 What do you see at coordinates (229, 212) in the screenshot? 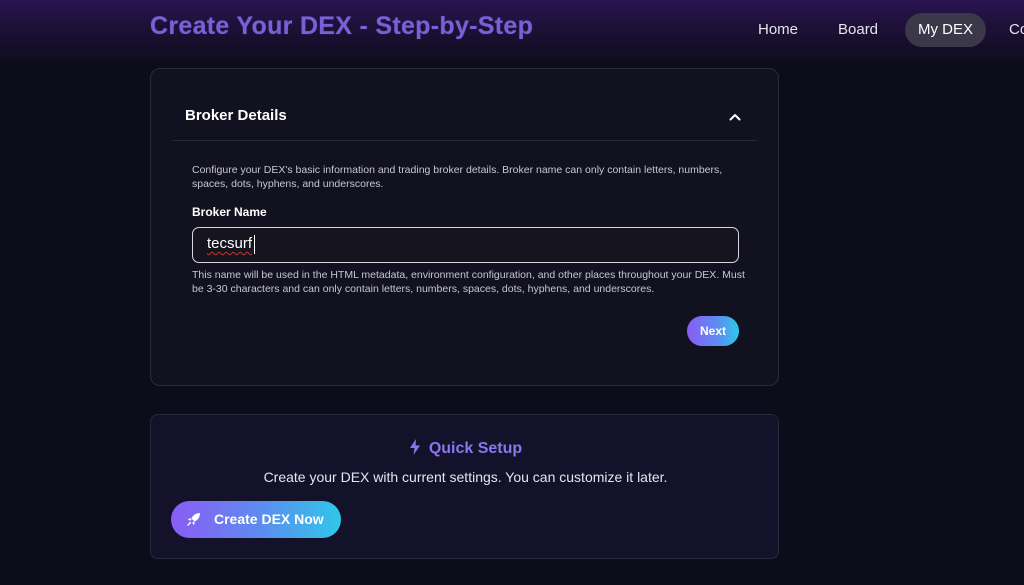
I see `broker-name-label: Broker Name` at bounding box center [229, 212].